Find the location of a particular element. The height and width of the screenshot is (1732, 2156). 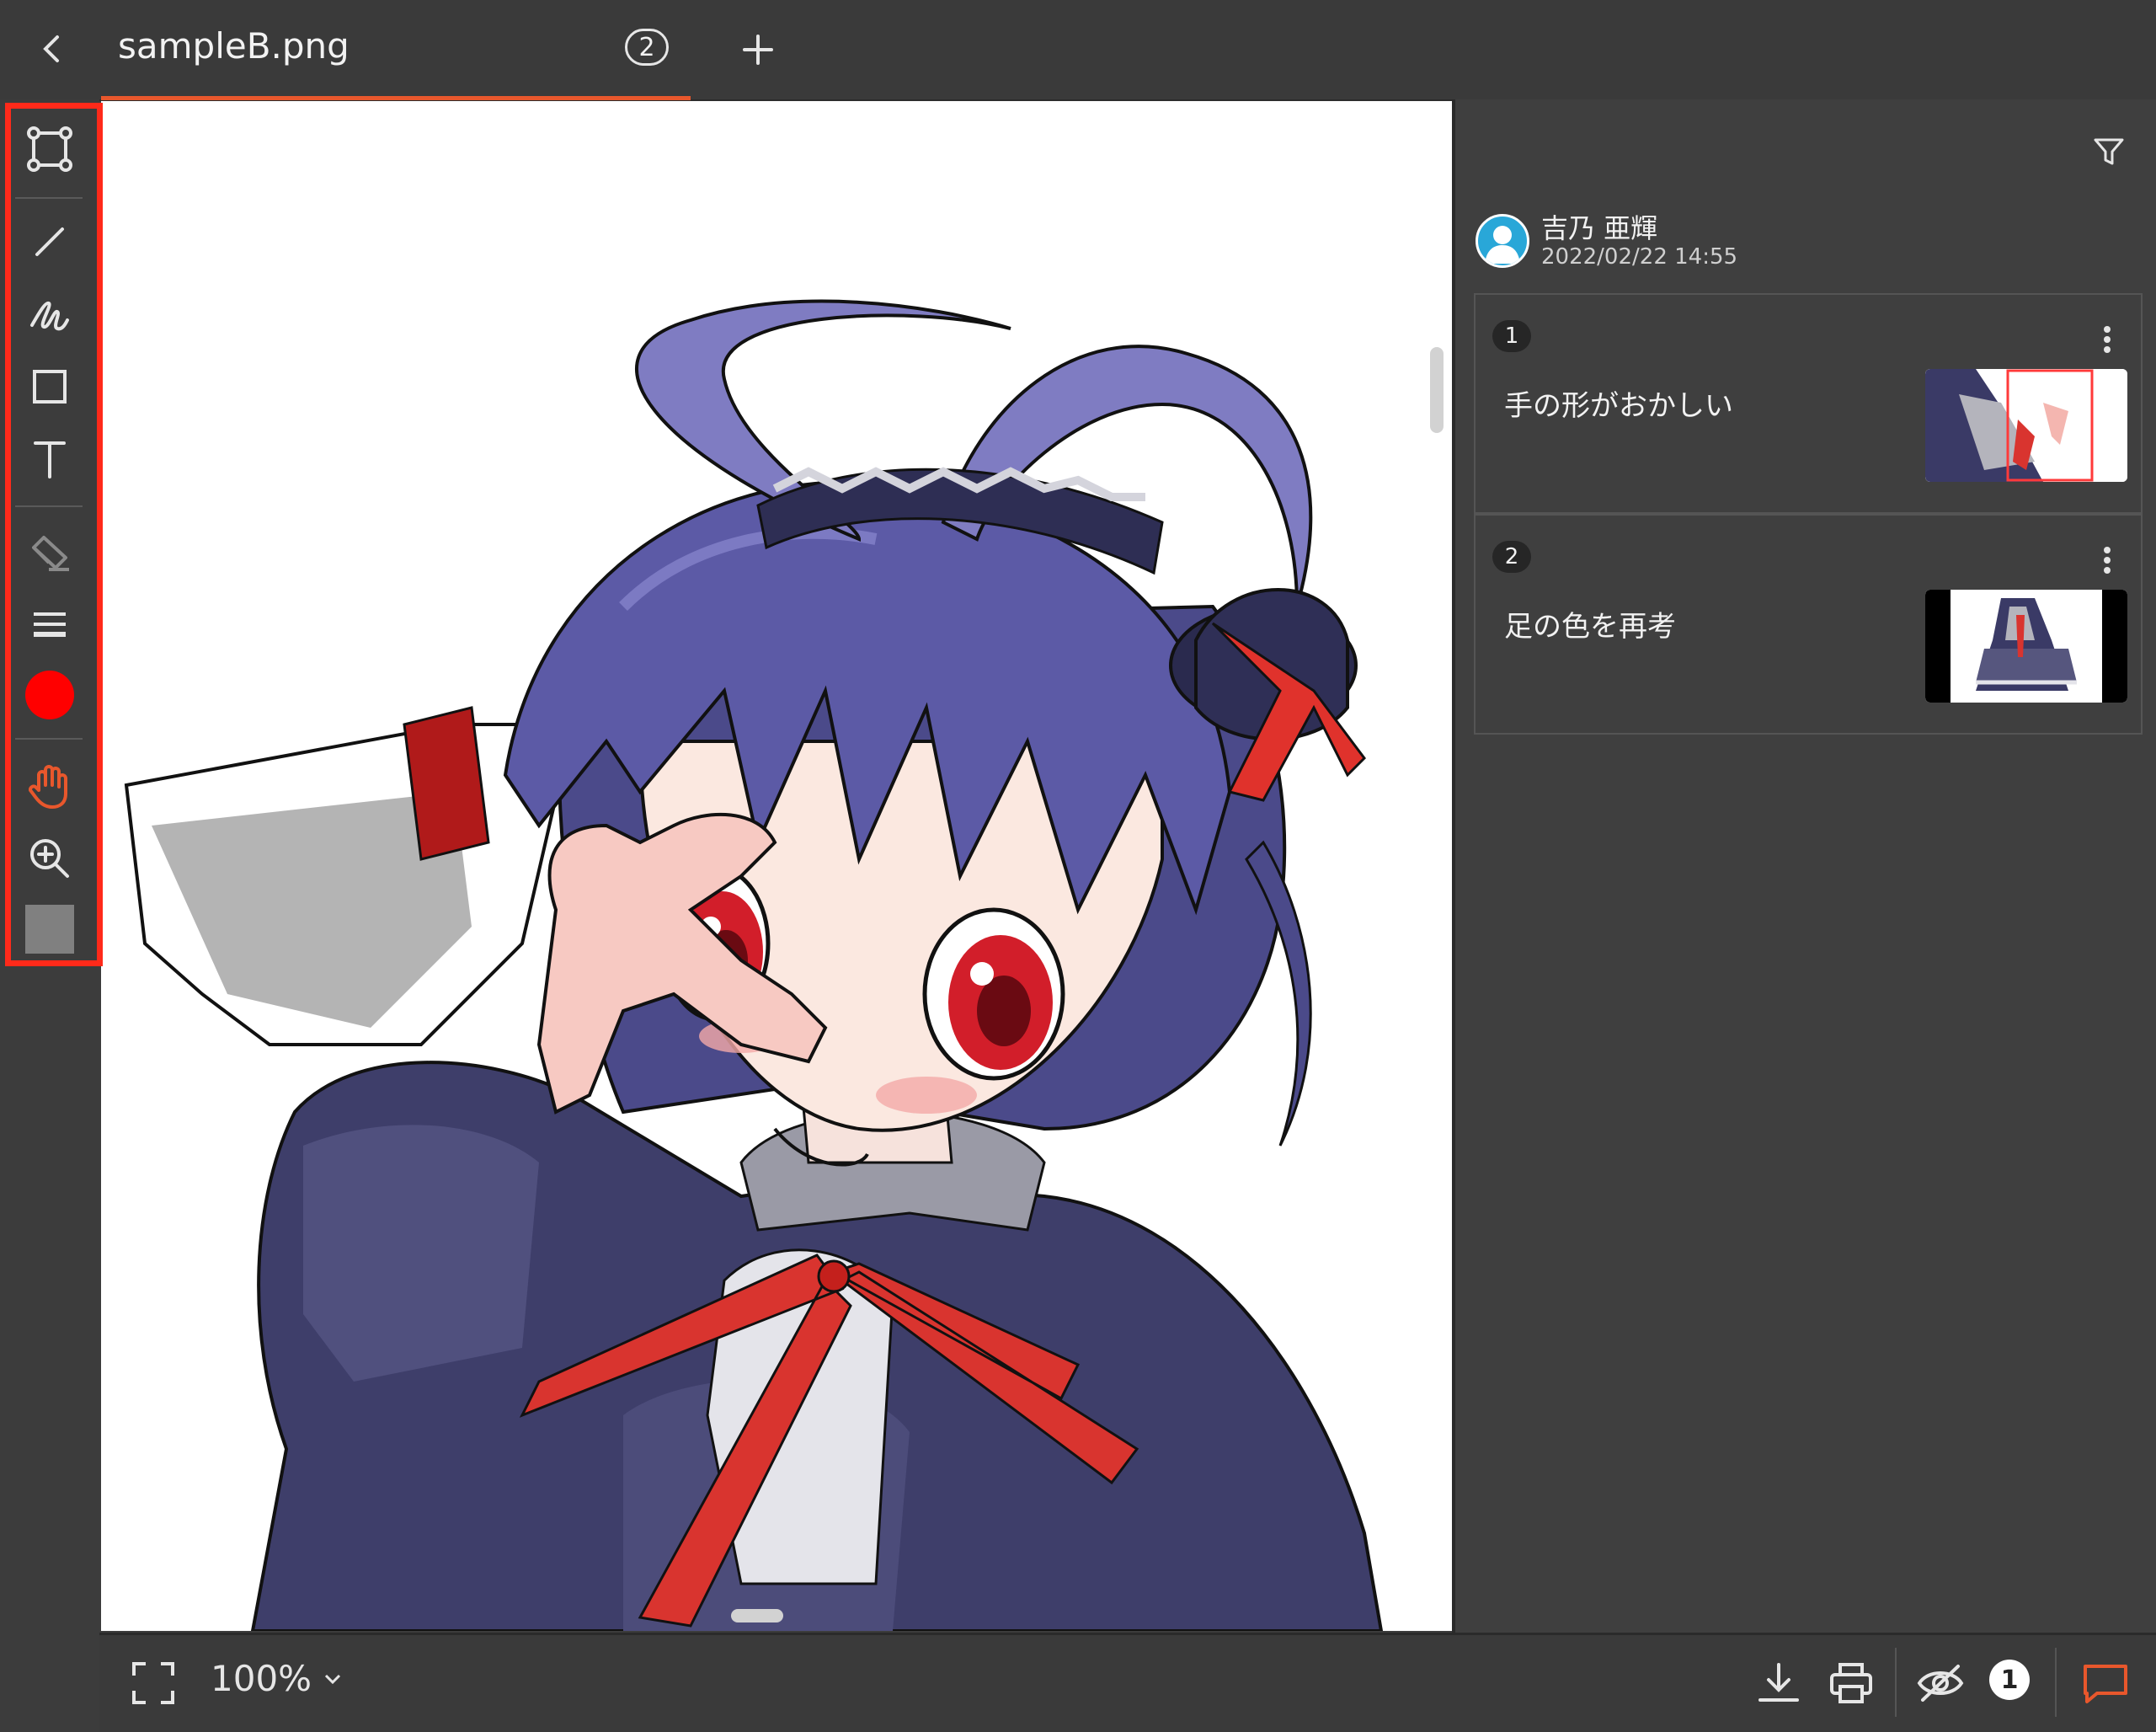

eraser-tool-button is located at coordinates (49, 552).